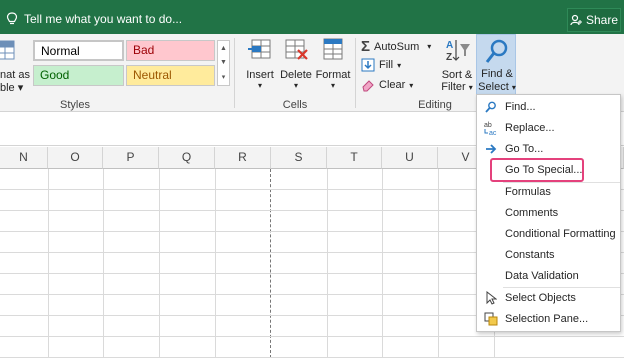 The image size is (624, 358). I want to click on cells-group-label: Cells, so click(295, 105).